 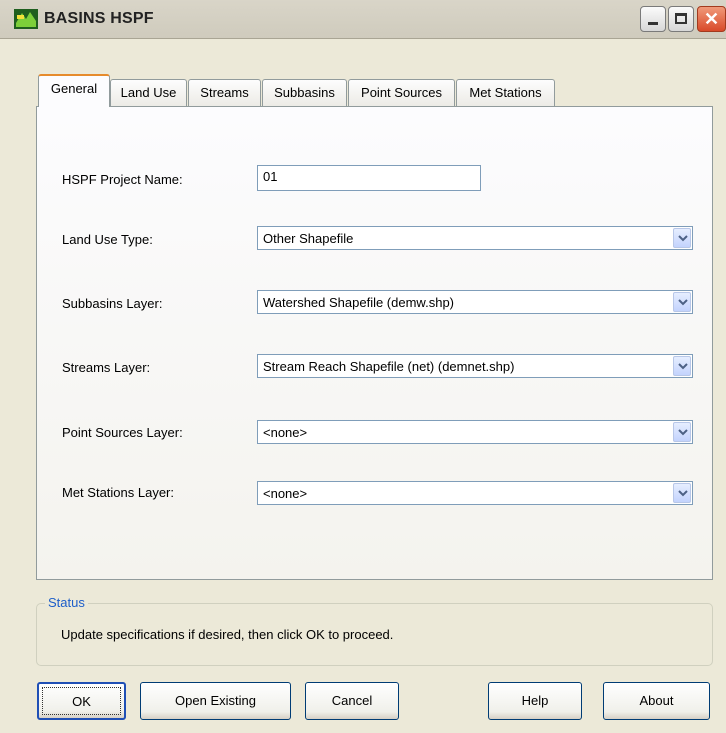 I want to click on basins-app-icon, so click(x=26, y=19).